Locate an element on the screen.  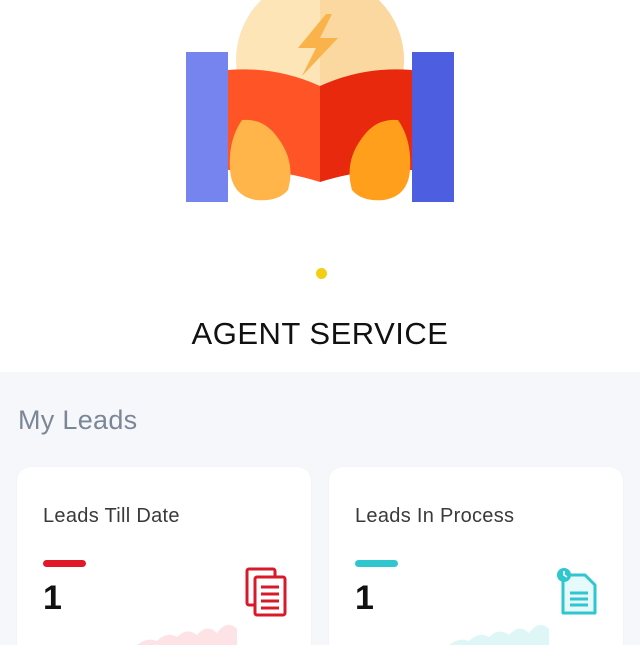
documents-icon is located at coordinates (266, 592).